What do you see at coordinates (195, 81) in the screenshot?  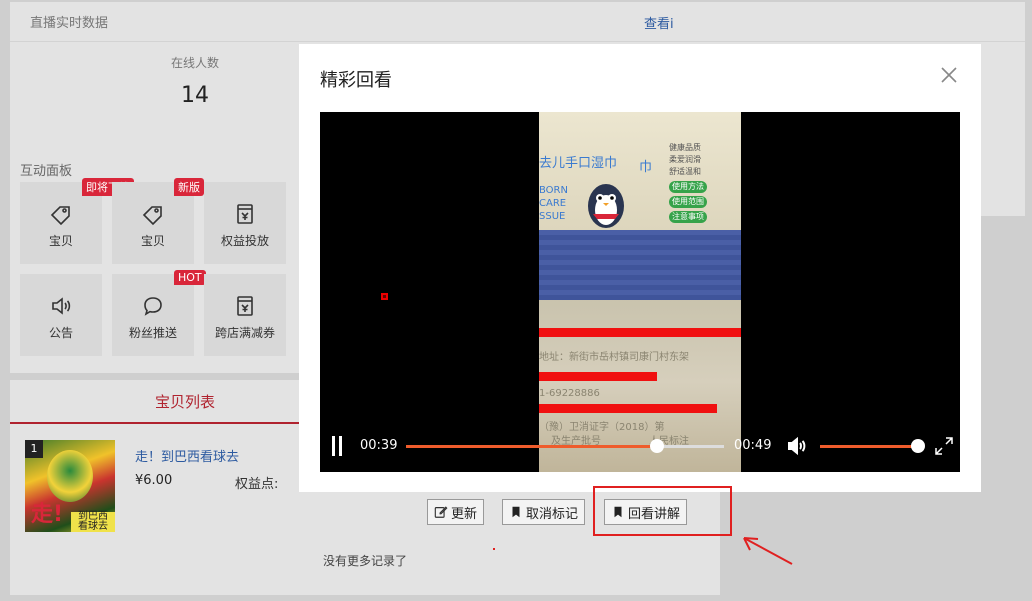 I see `online-count-card: 在线人数 14` at bounding box center [195, 81].